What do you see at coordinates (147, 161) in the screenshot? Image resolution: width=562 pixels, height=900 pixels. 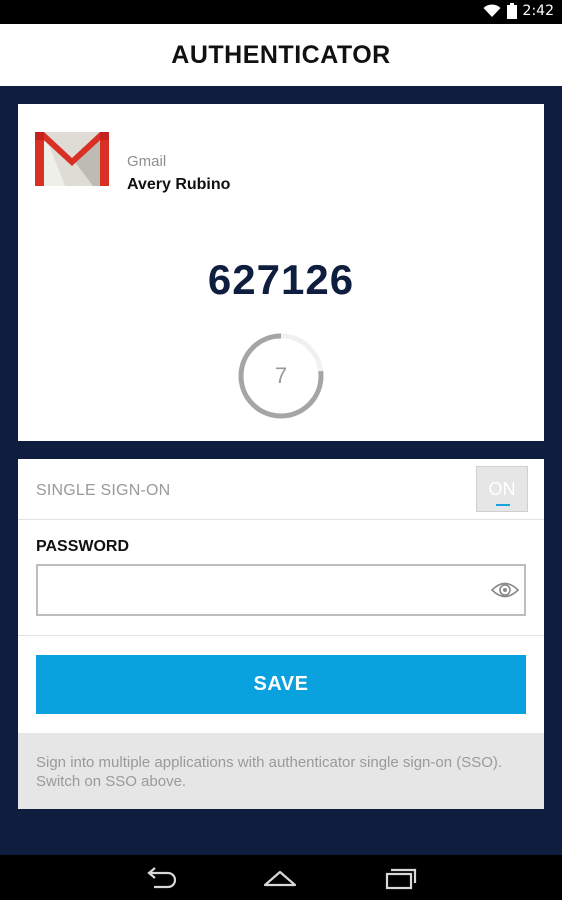 I see `account-service: Gmail` at bounding box center [147, 161].